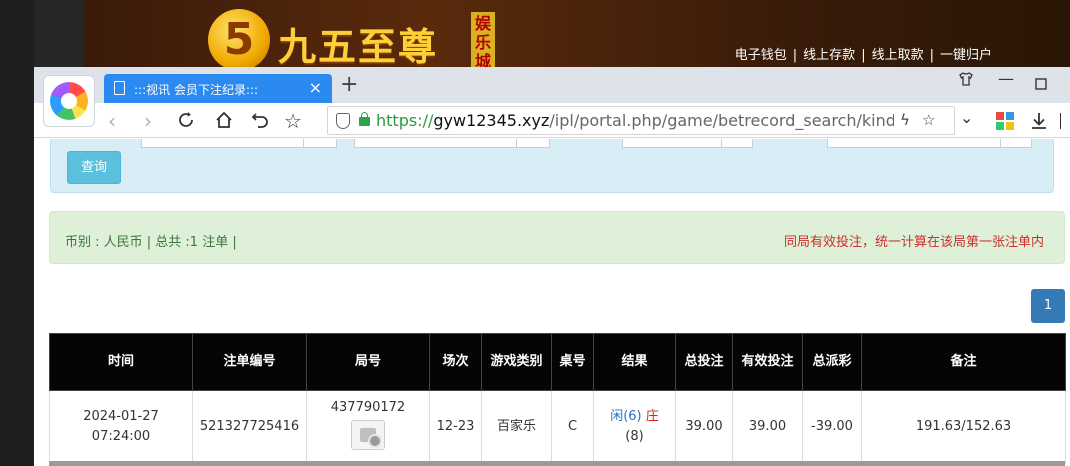 The image size is (1070, 466). What do you see at coordinates (249, 427) in the screenshot?
I see `cell-bet-no: 521327725416` at bounding box center [249, 427].